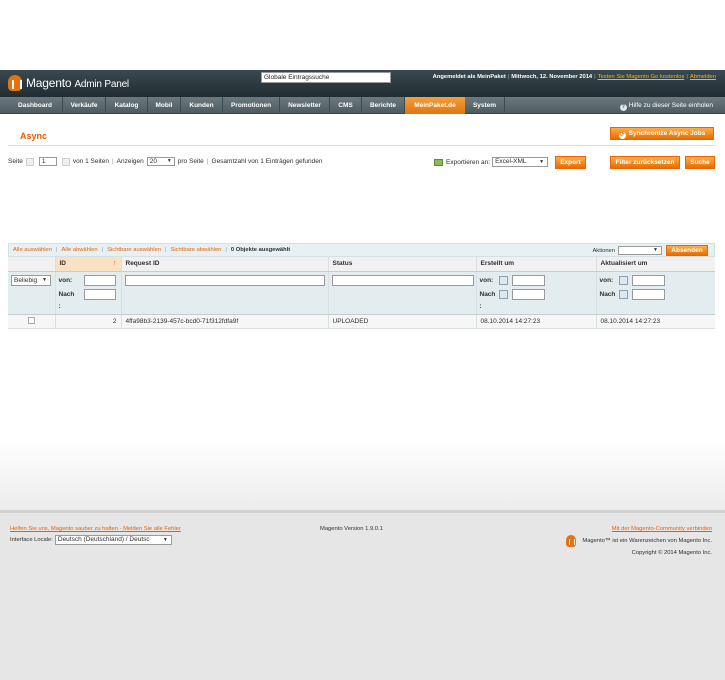 Image resolution: width=725 pixels, height=680 pixels. Describe the element at coordinates (402, 264) in the screenshot. I see `column-header-status: Status` at that location.